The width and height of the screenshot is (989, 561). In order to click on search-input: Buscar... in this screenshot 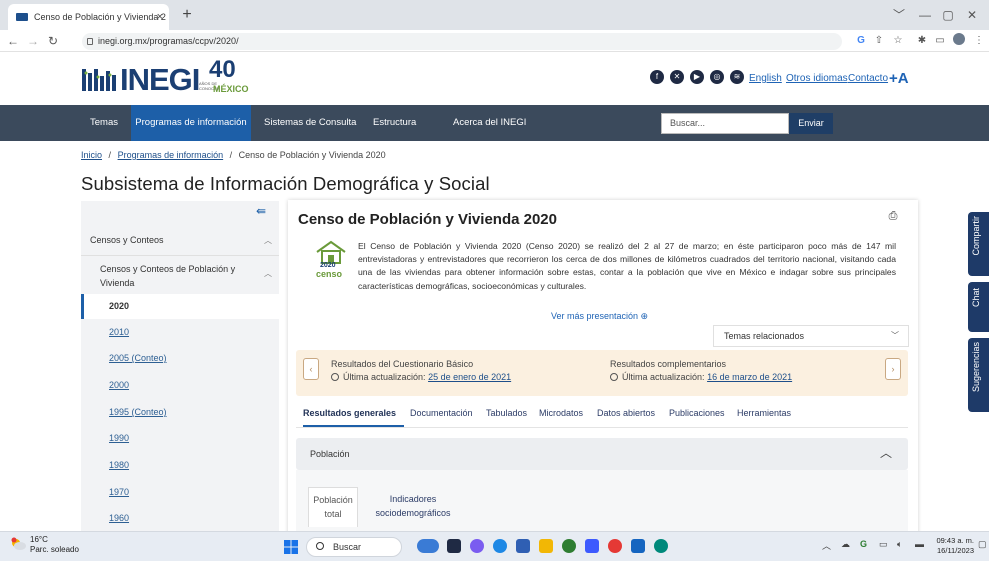, I will do `click(725, 123)`.